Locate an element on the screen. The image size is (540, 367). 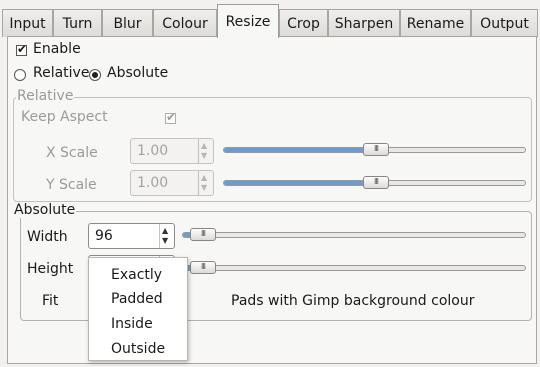
tab-crop: Crop is located at coordinates (303, 23).